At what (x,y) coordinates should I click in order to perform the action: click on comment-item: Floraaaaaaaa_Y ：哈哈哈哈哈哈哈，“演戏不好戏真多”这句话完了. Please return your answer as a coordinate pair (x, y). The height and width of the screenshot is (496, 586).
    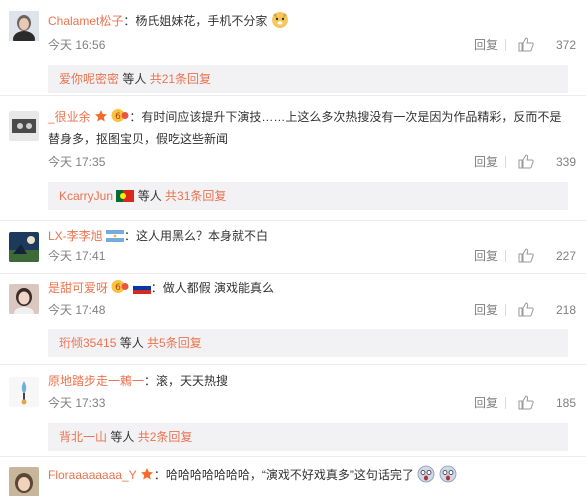
    Looking at the image, I should click on (293, 476).